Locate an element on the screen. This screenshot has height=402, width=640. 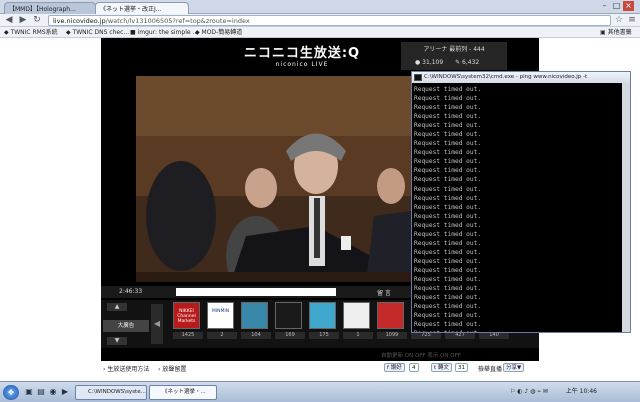
forward-icon: ▶ is located at coordinates (23, 20).